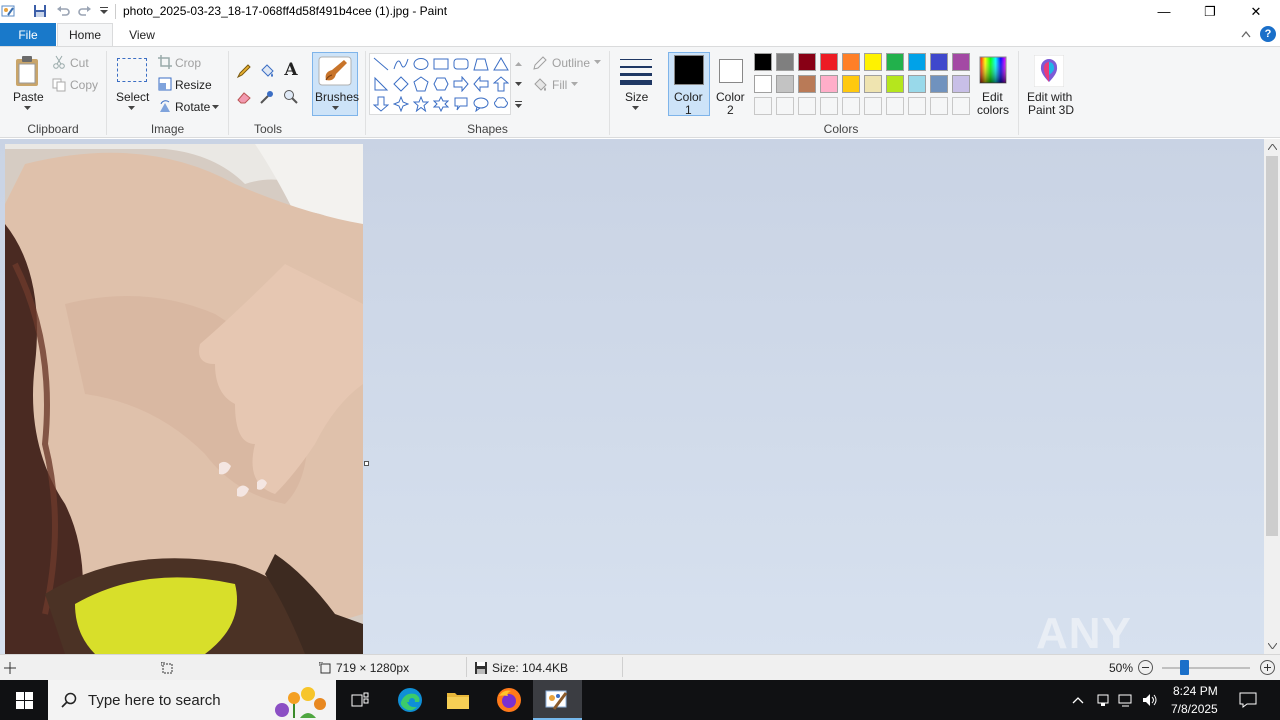 The height and width of the screenshot is (720, 1280). What do you see at coordinates (461, 64) in the screenshot?
I see `rounded-rectangle-shape-icon` at bounding box center [461, 64].